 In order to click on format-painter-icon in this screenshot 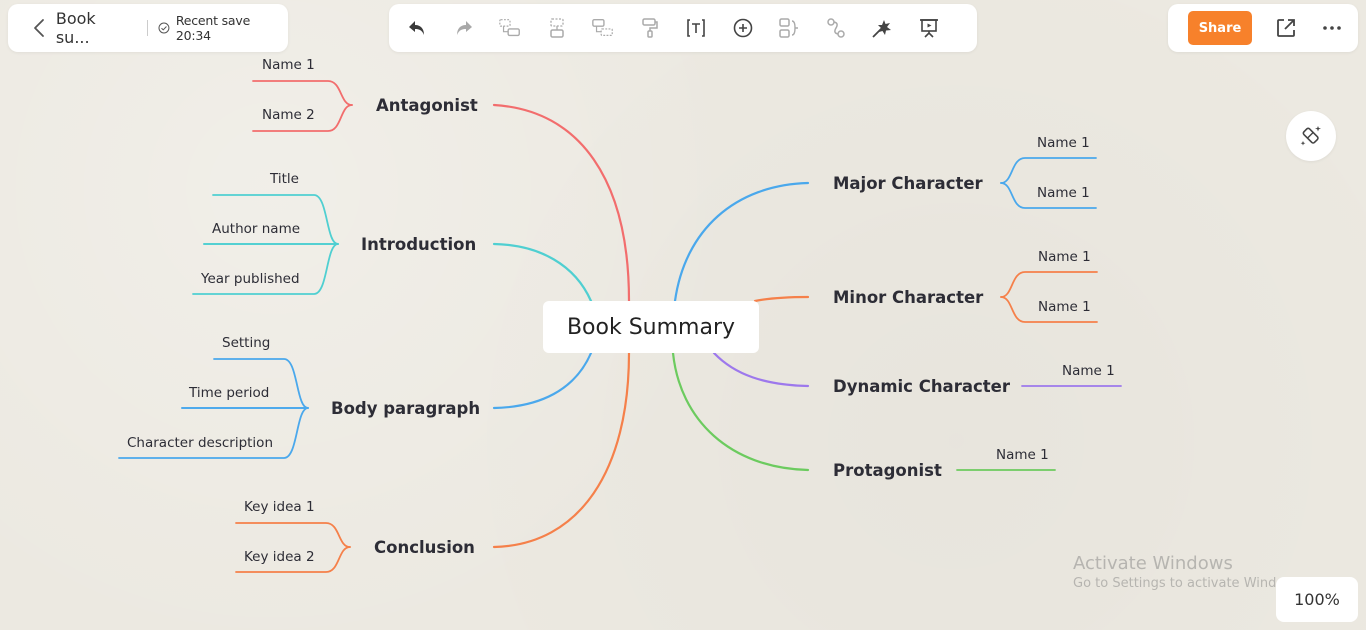, I will do `click(649, 28)`.